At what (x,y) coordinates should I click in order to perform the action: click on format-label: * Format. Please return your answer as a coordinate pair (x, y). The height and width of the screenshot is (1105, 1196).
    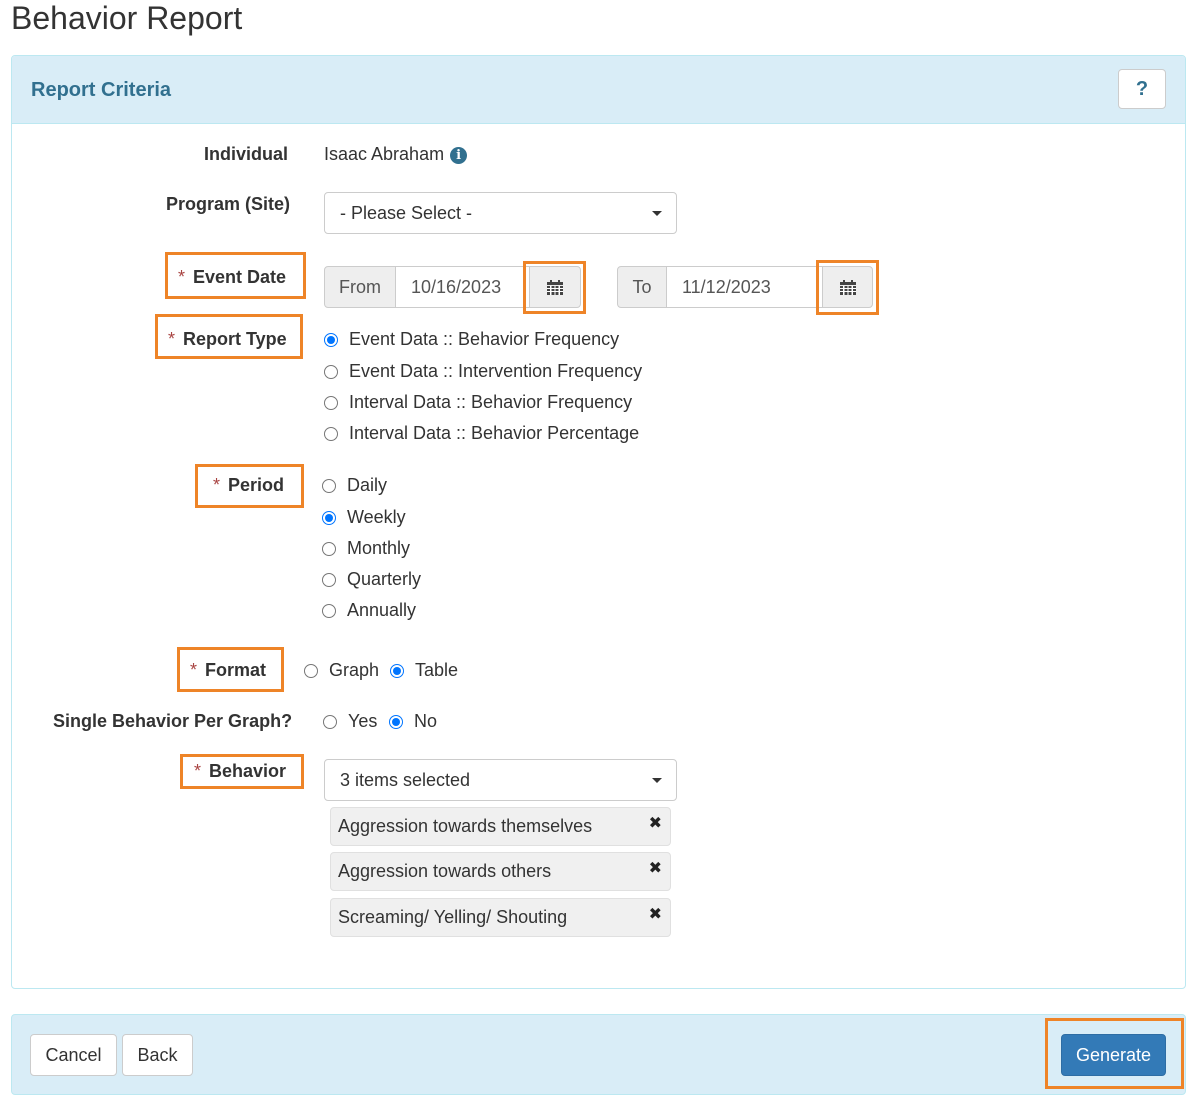
    Looking at the image, I should click on (228, 670).